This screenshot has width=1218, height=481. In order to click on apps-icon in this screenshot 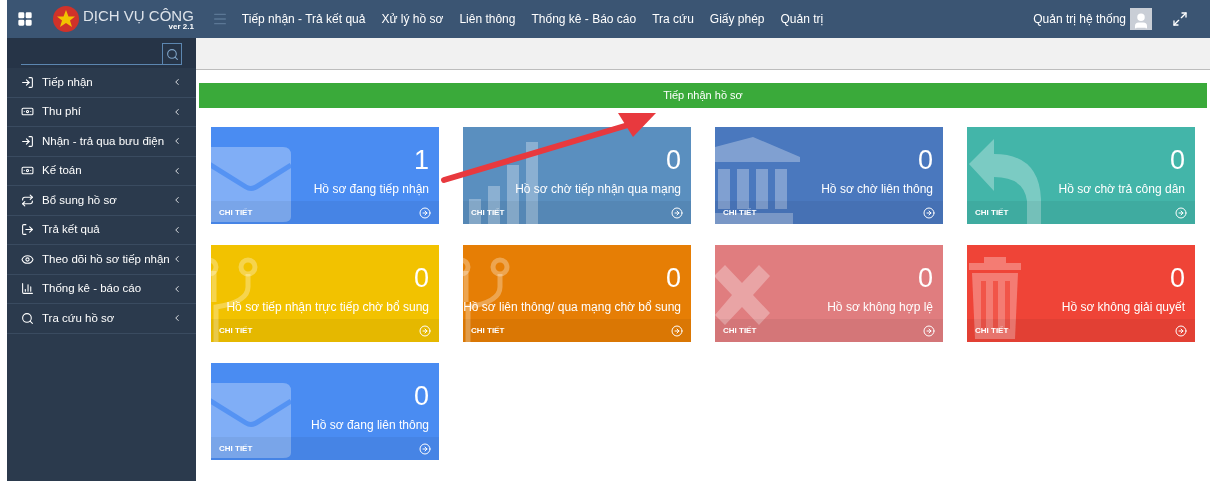, I will do `click(25, 19)`.